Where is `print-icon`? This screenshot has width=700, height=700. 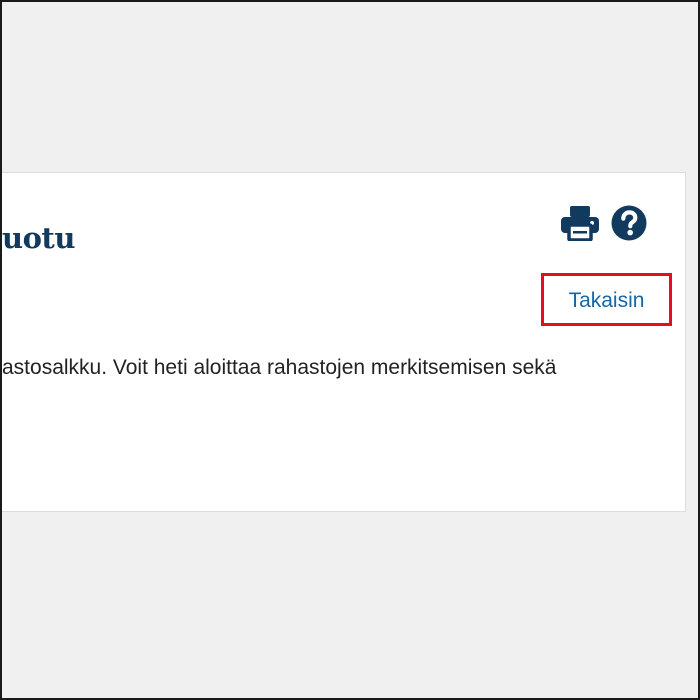
print-icon is located at coordinates (580, 224).